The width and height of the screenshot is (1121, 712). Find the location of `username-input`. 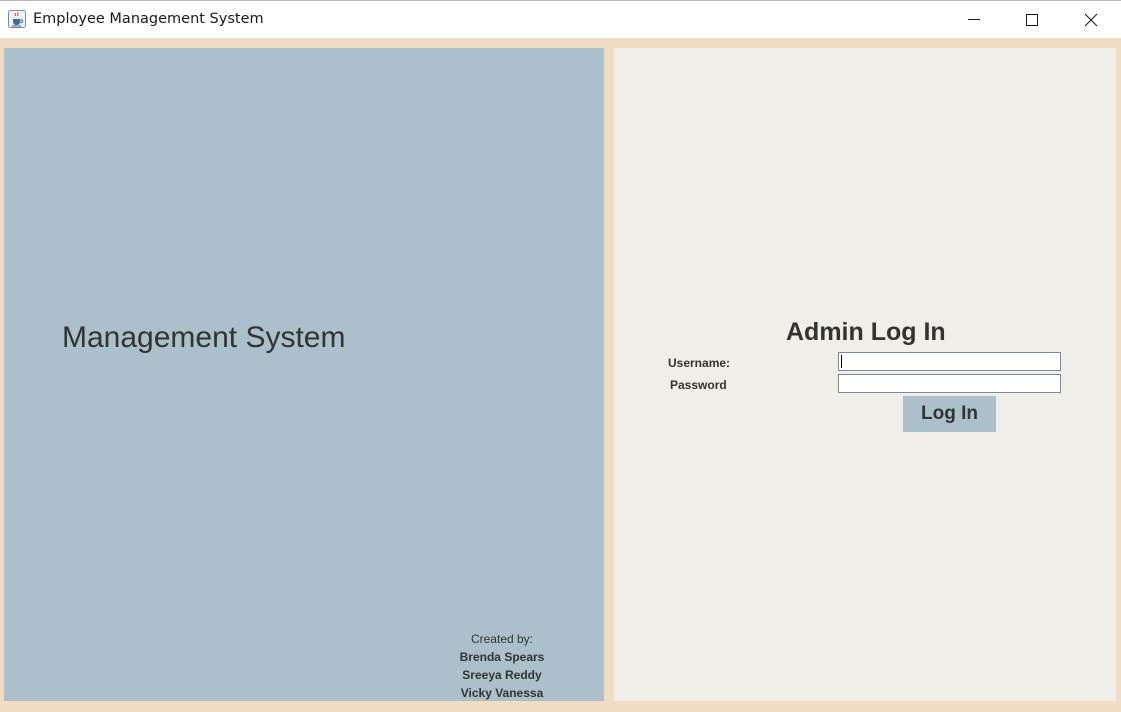

username-input is located at coordinates (949, 361).